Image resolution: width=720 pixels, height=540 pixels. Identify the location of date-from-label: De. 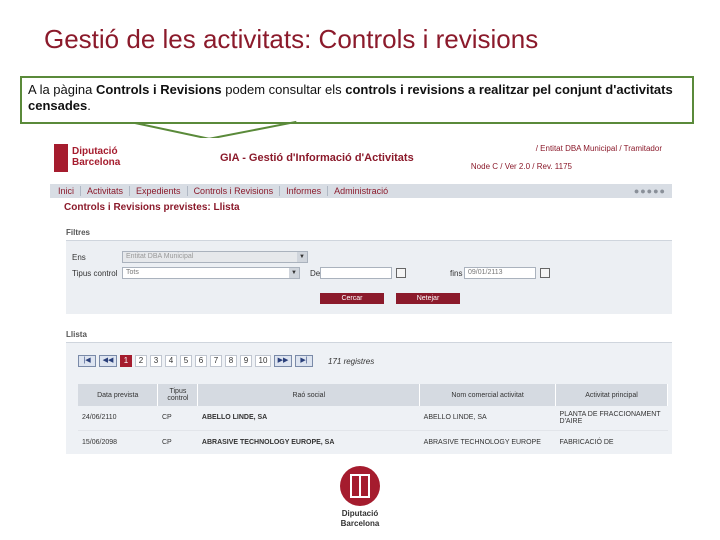
(315, 273).